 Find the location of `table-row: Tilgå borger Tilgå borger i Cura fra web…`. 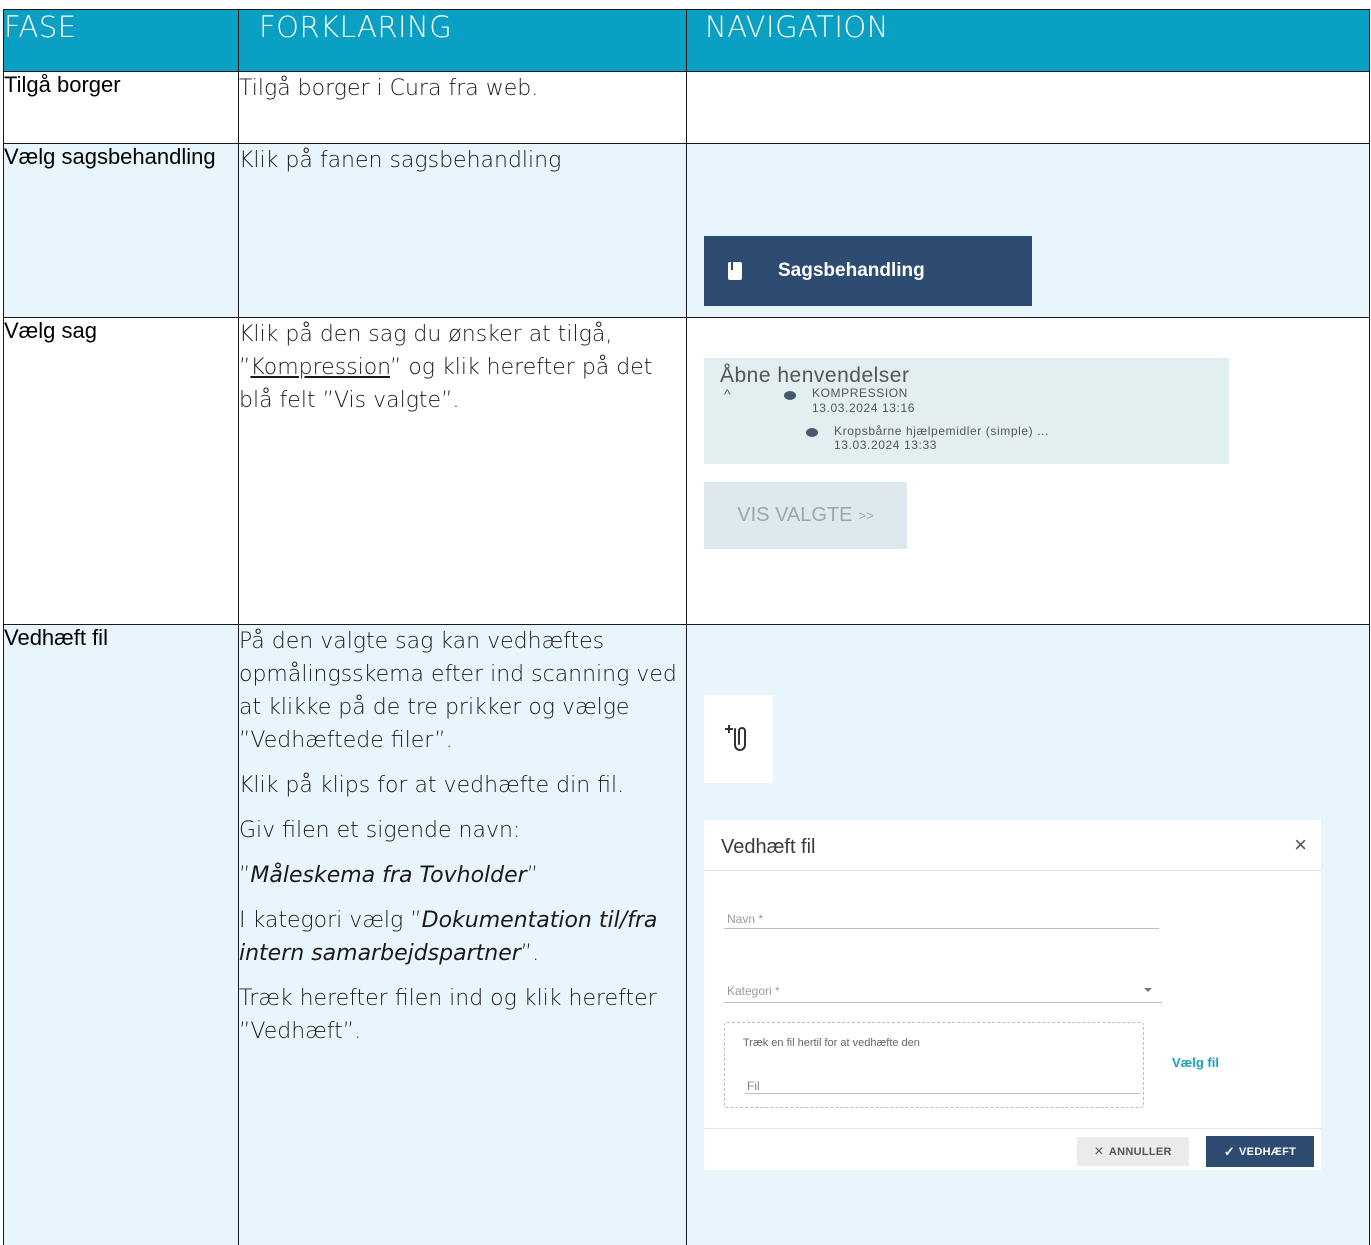

table-row: Tilgå borger Tilgå borger i Cura fra web… is located at coordinates (687, 108).